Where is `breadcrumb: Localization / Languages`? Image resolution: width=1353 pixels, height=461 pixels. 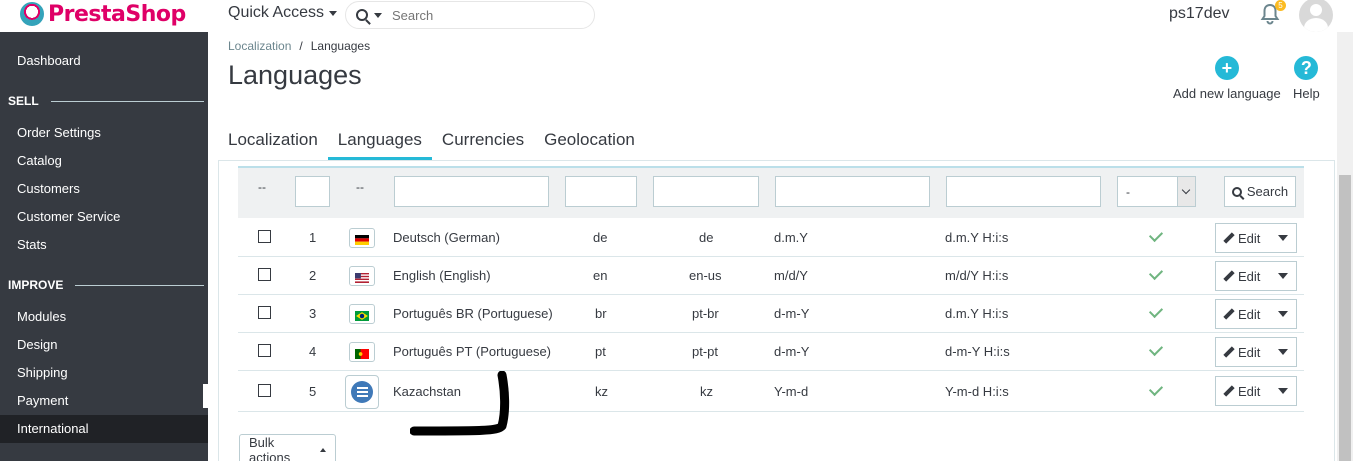
breadcrumb: Localization / Languages is located at coordinates (299, 46).